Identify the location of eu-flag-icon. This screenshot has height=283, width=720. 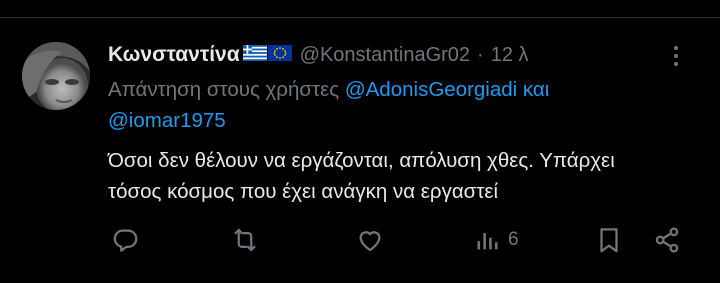
(279, 55).